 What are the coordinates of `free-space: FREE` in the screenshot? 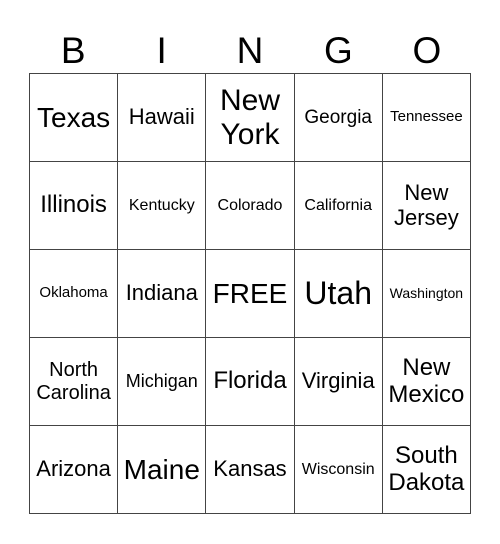 It's located at (250, 294).